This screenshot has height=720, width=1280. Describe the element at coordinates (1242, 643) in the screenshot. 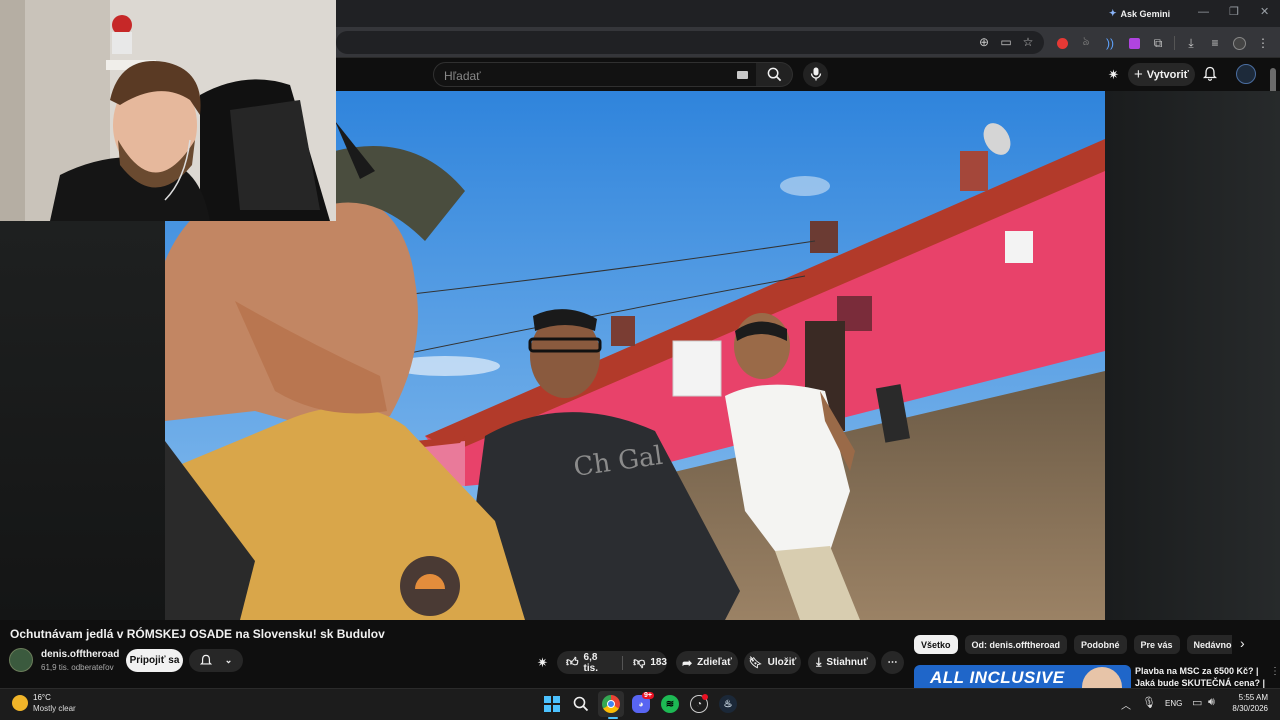

I see `chips-next-arrow-icon: ›` at that location.